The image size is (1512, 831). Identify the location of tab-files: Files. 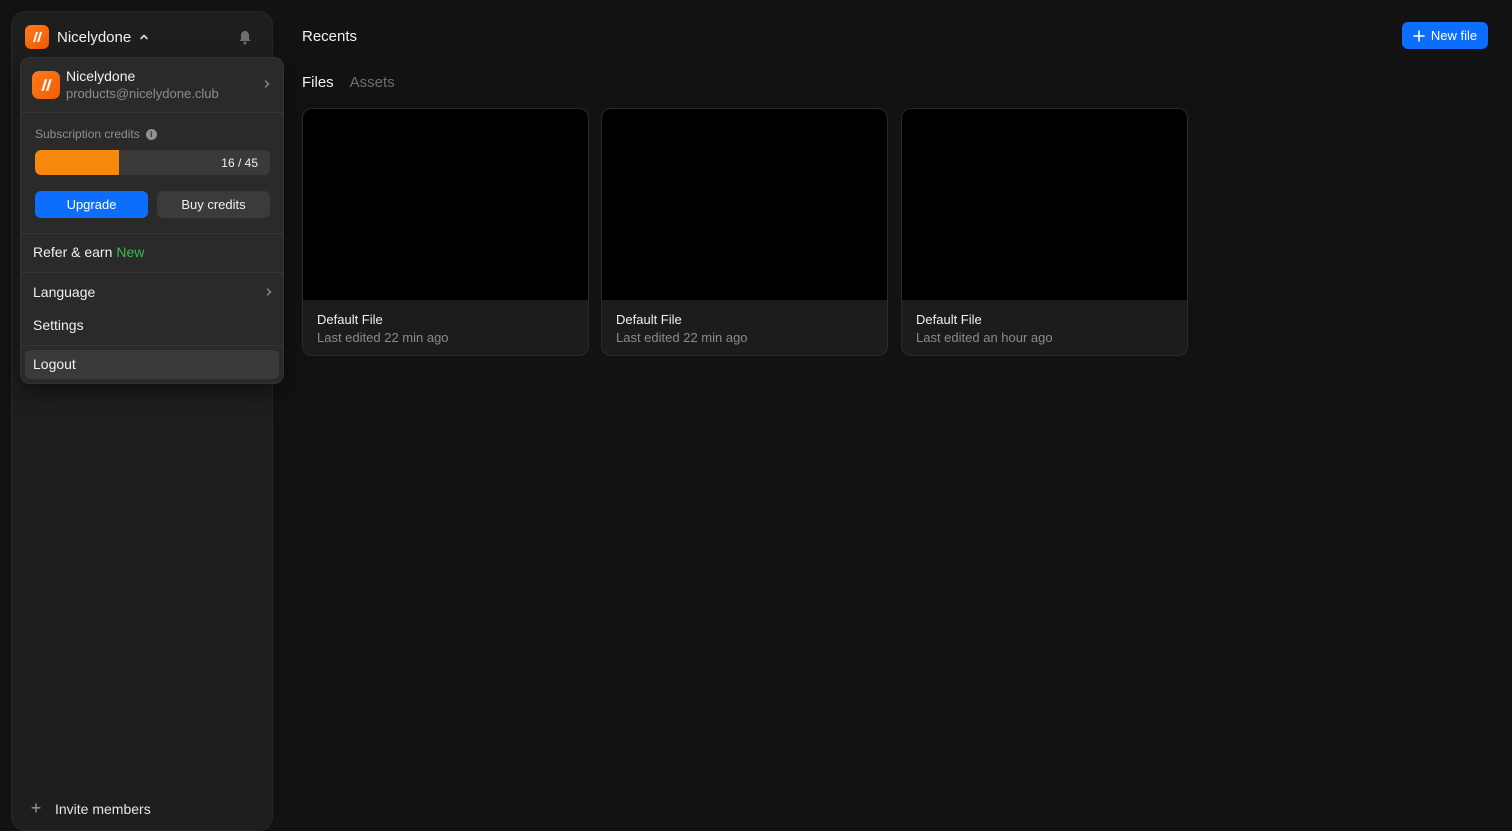
(318, 82).